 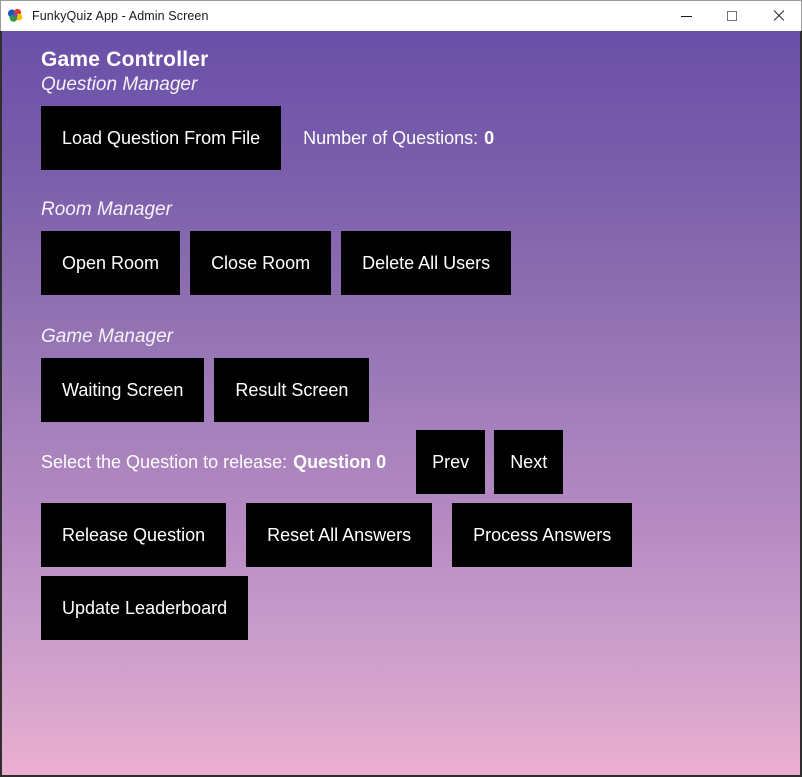 What do you see at coordinates (107, 336) in the screenshot?
I see `section-title-game-manager: Game Manager` at bounding box center [107, 336].